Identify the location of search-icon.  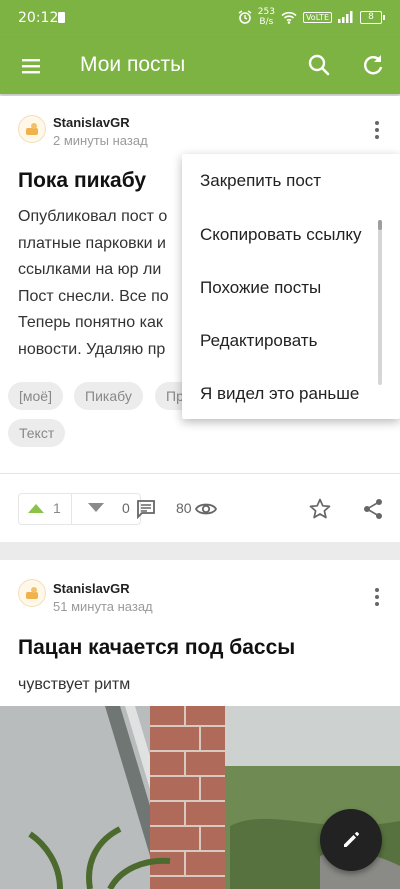
(319, 65).